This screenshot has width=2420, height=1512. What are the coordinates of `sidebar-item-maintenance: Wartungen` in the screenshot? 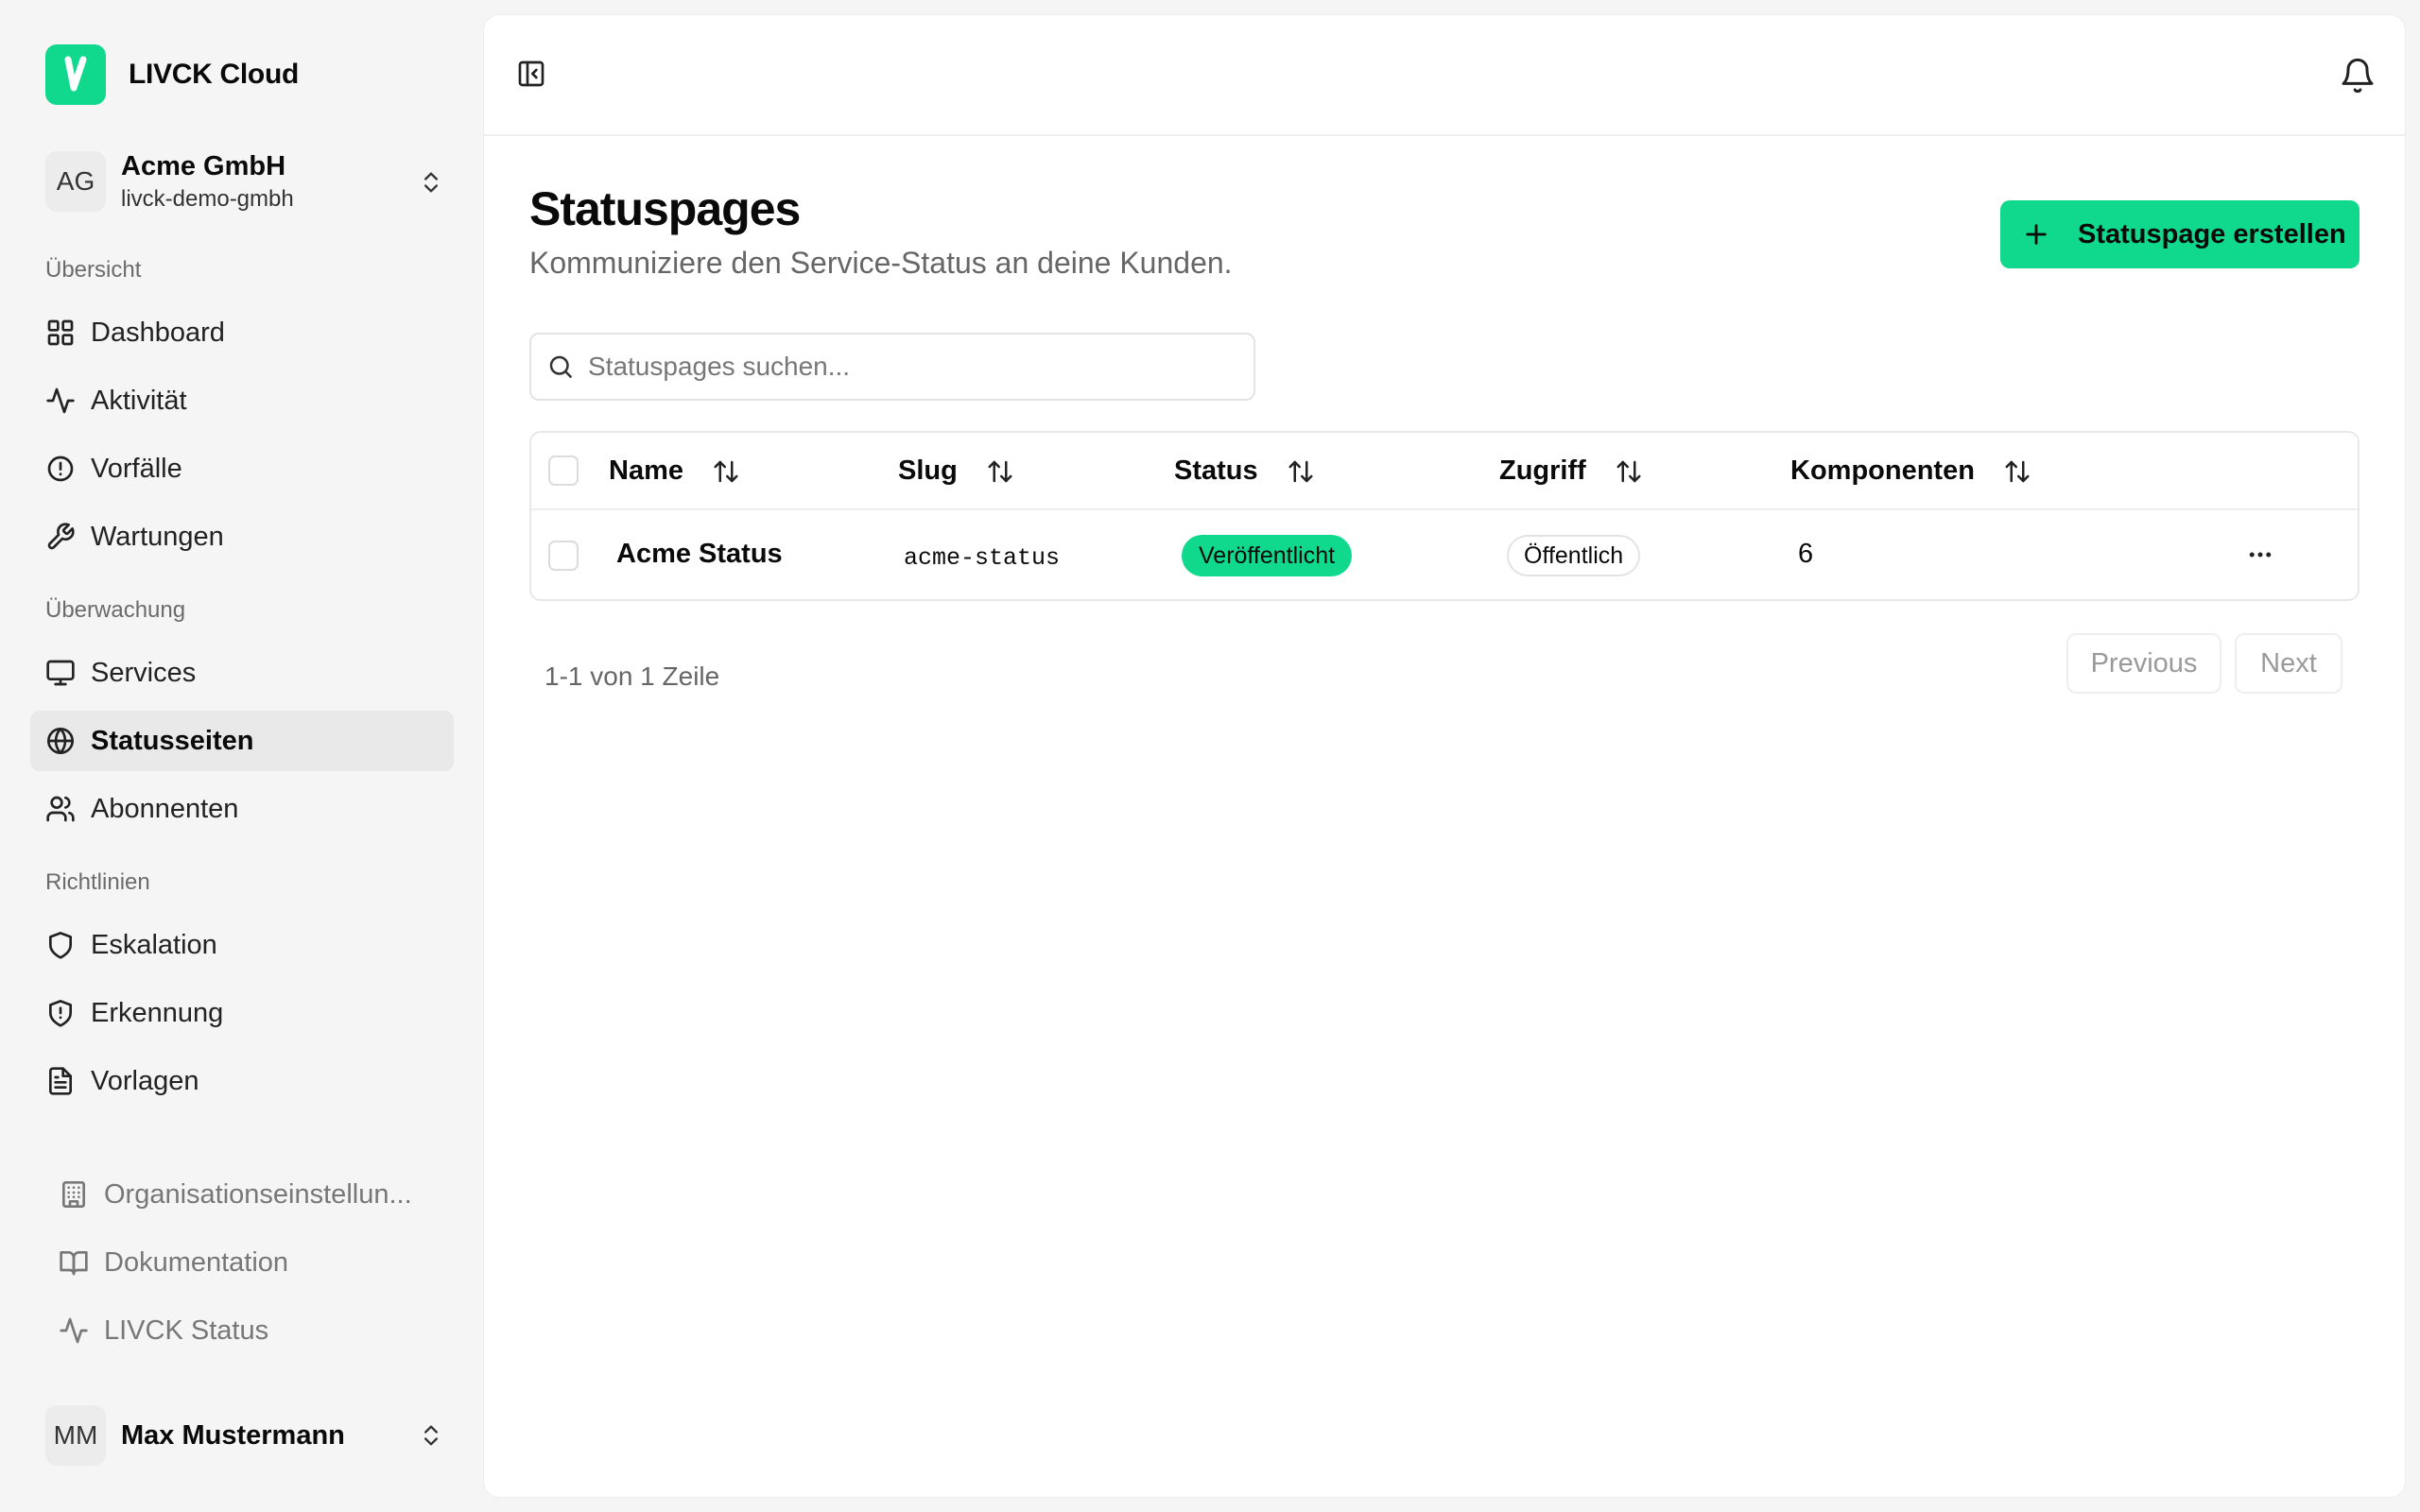 It's located at (242, 537).